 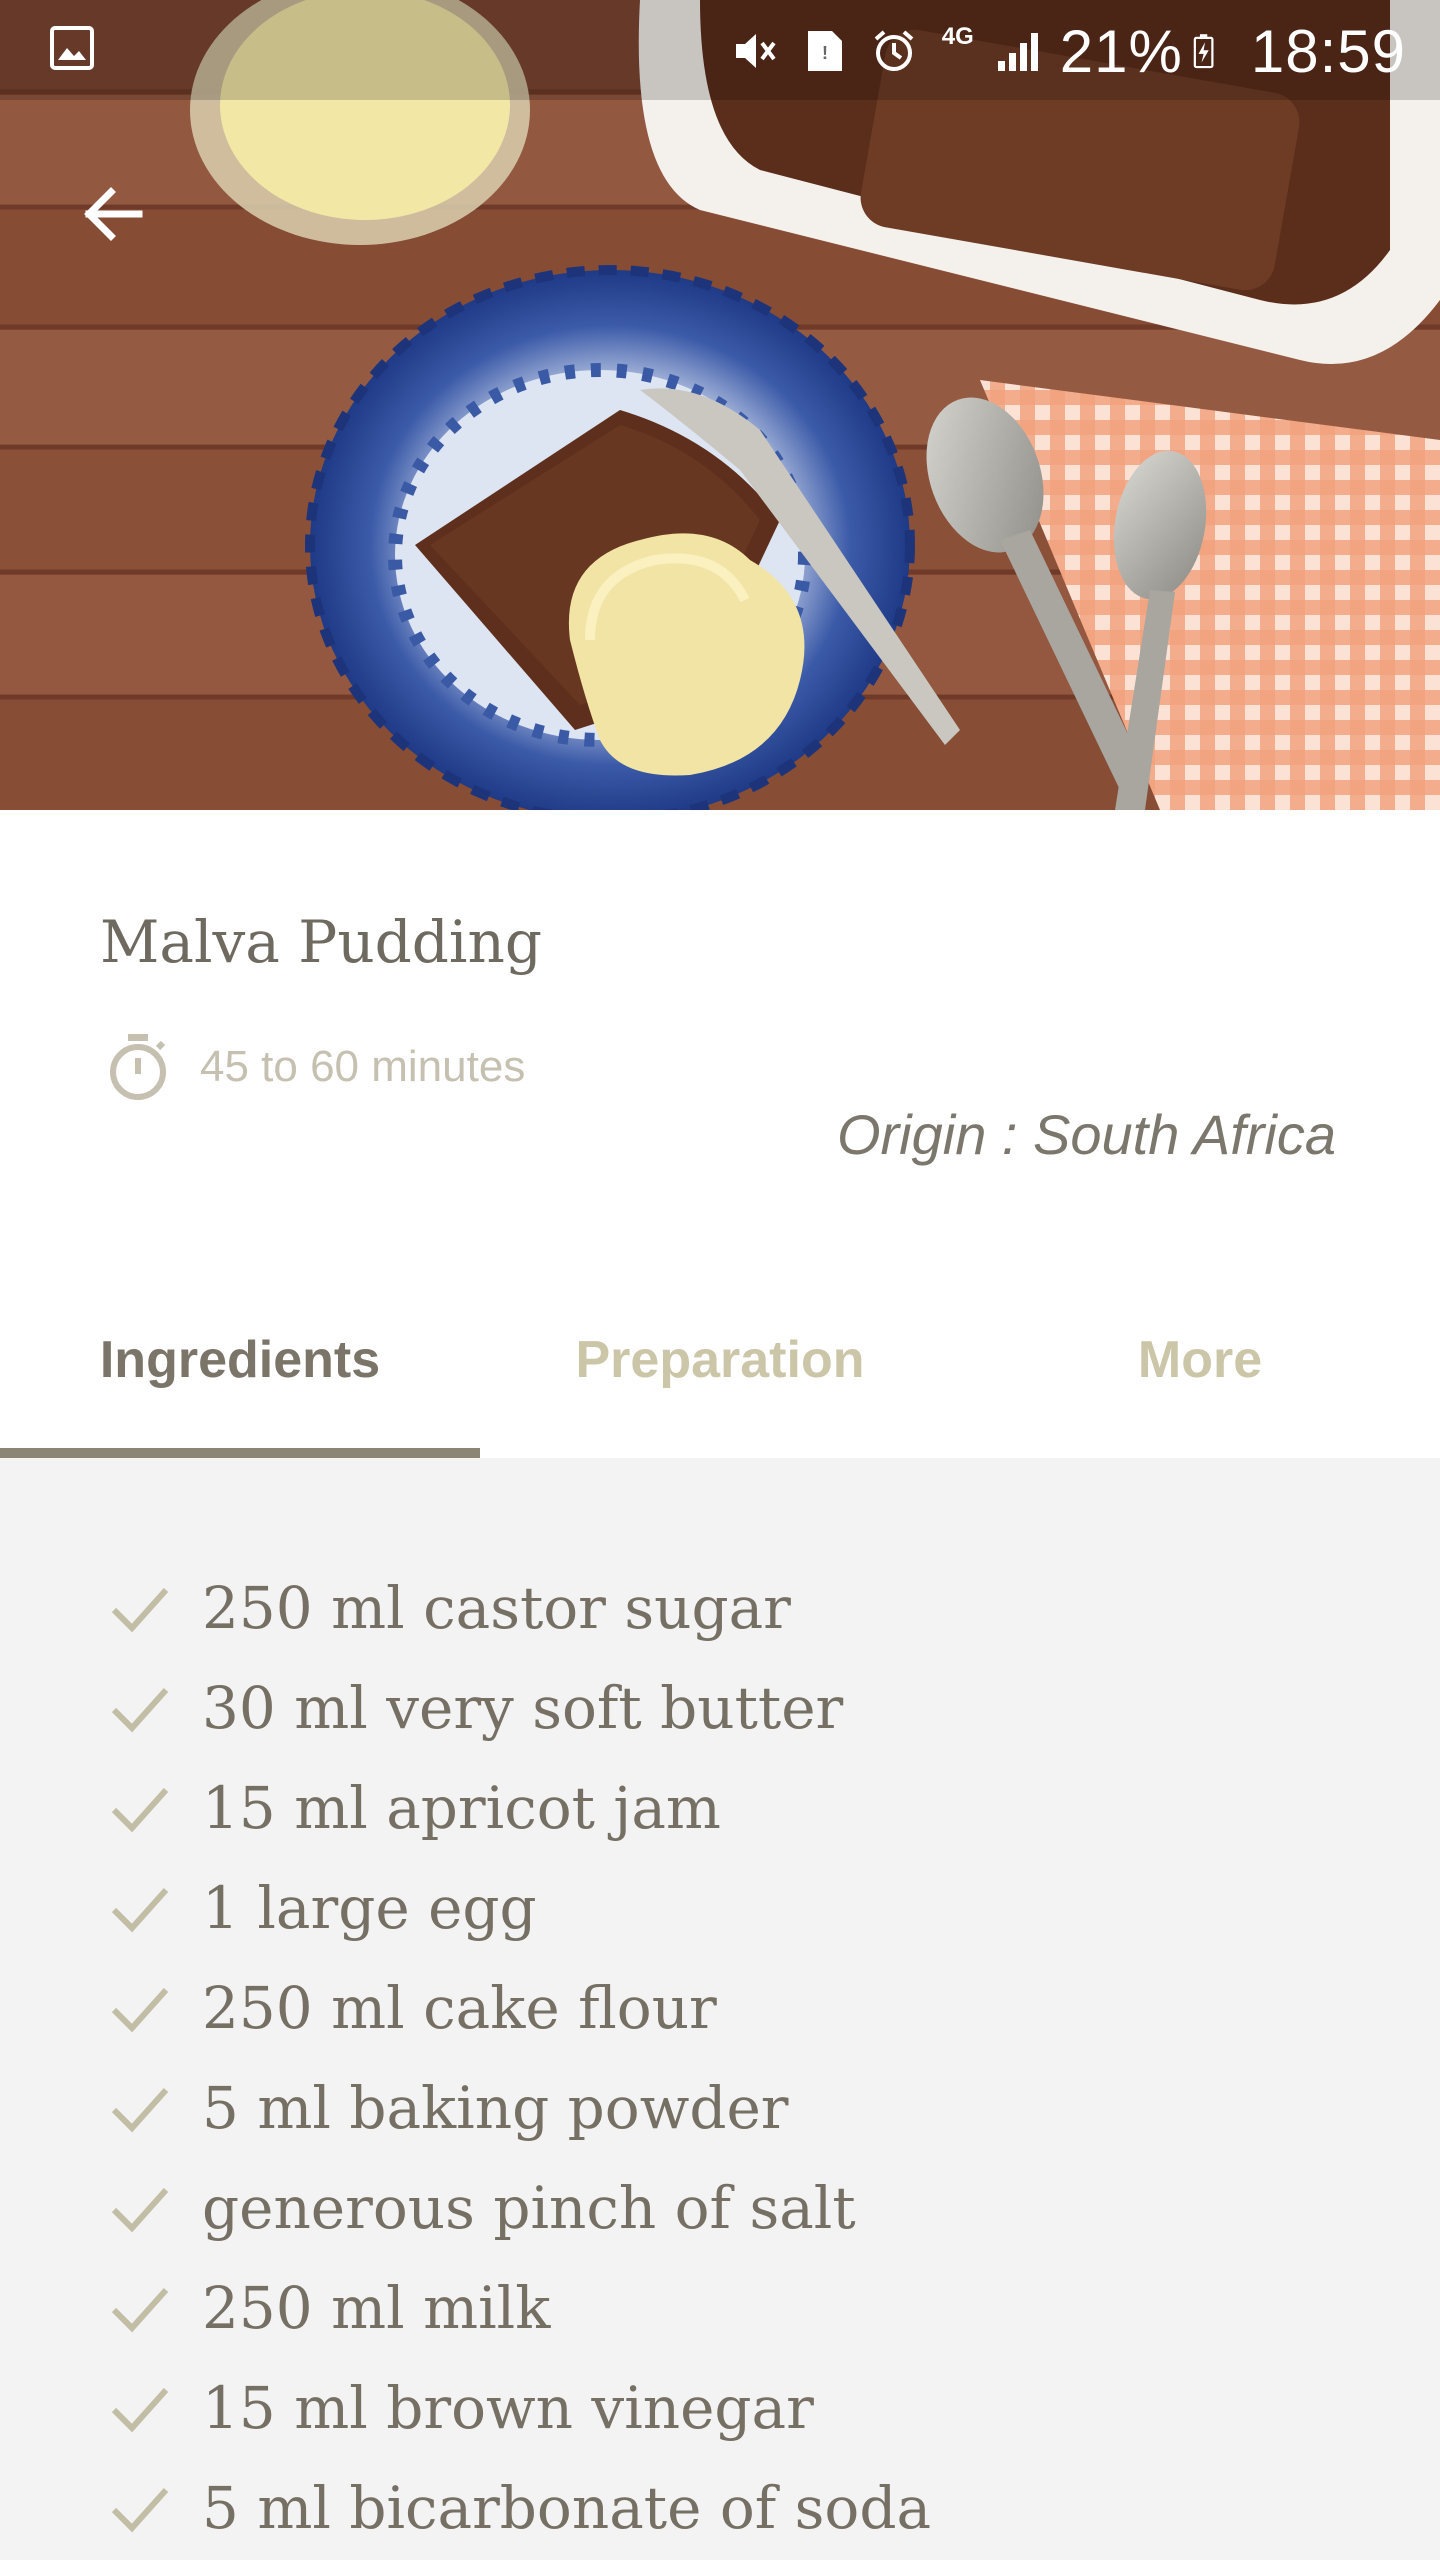 What do you see at coordinates (461, 1808) in the screenshot?
I see `ingredient-text: 15 ml apricot jam` at bounding box center [461, 1808].